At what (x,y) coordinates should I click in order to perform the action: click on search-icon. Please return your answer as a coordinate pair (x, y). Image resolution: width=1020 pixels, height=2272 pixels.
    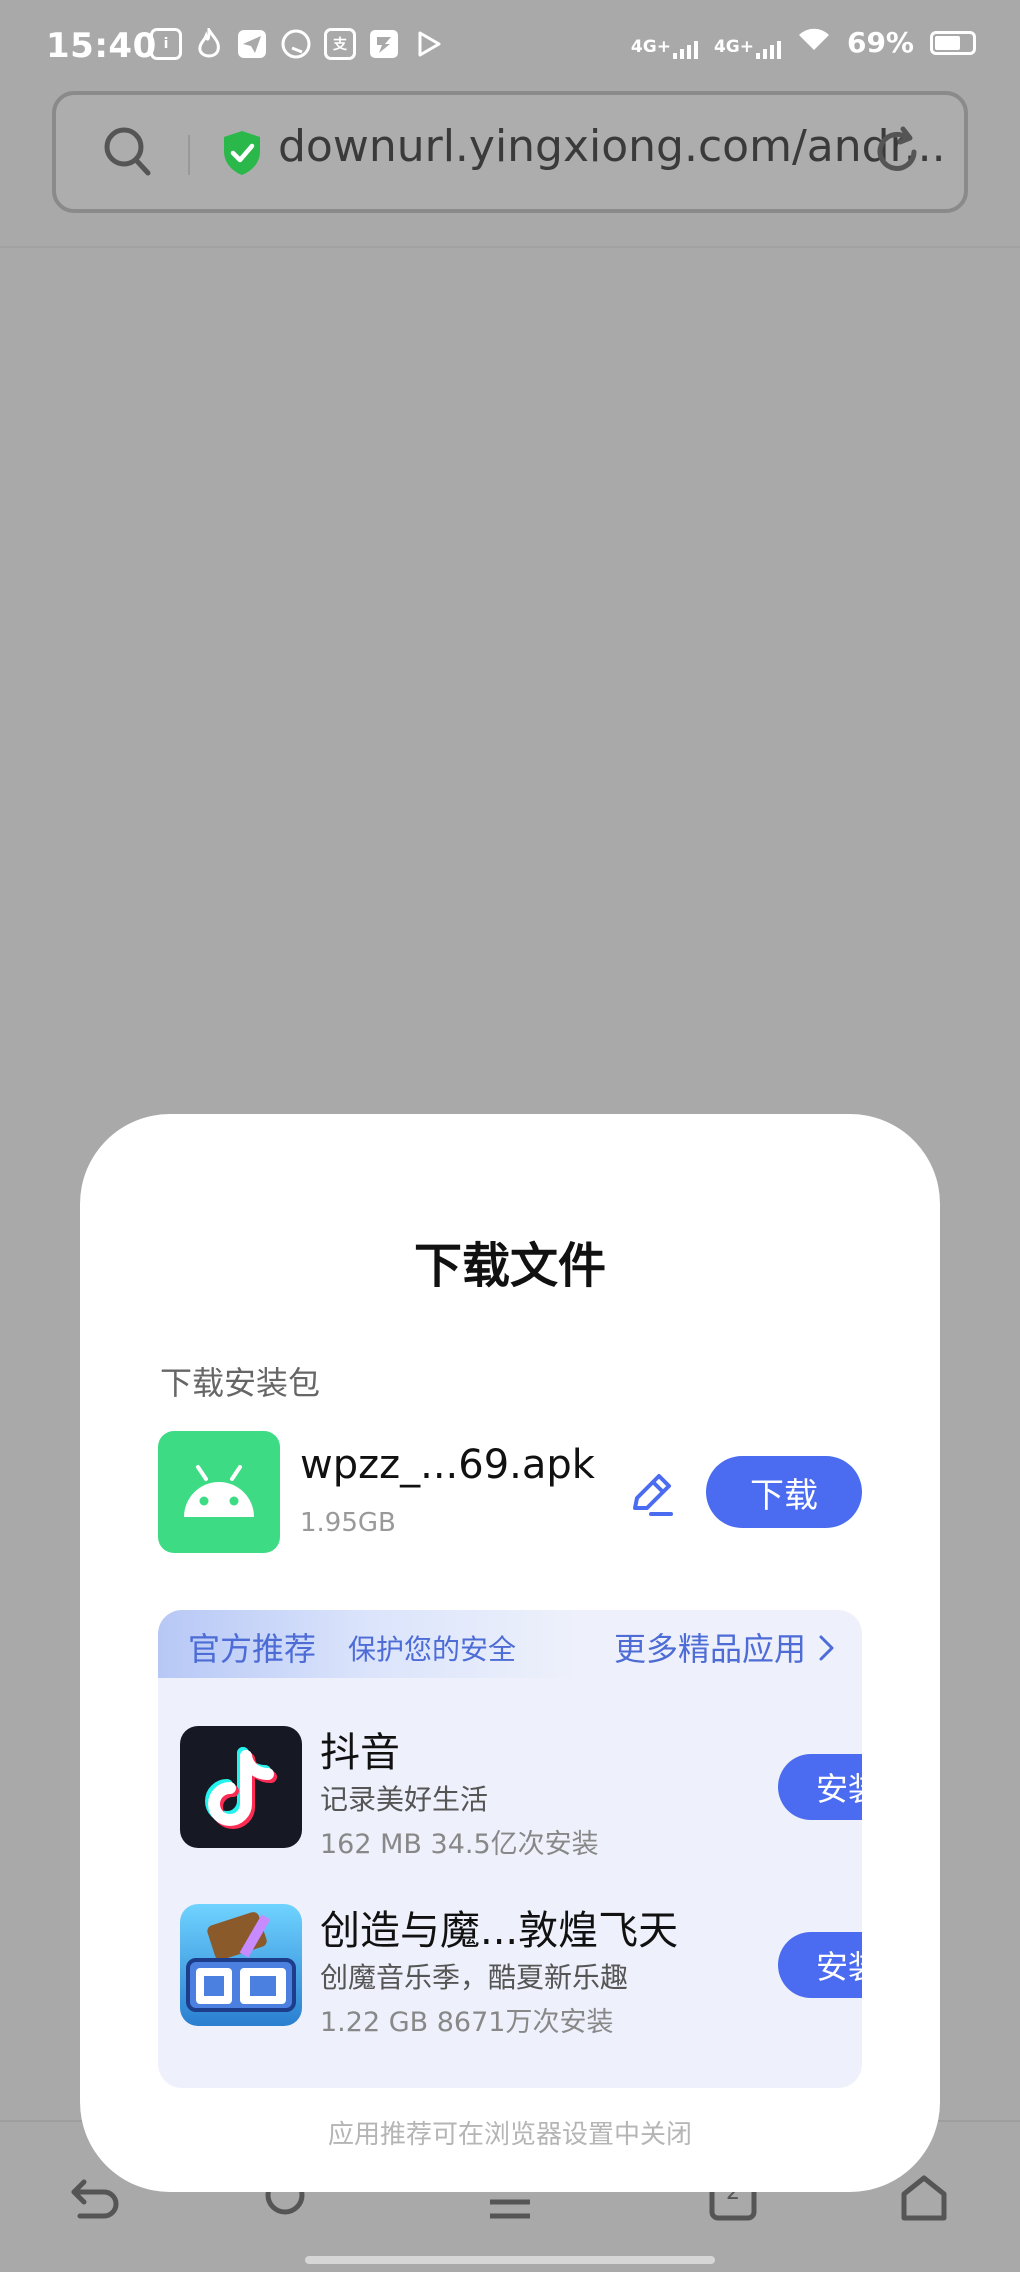
    Looking at the image, I should click on (128, 155).